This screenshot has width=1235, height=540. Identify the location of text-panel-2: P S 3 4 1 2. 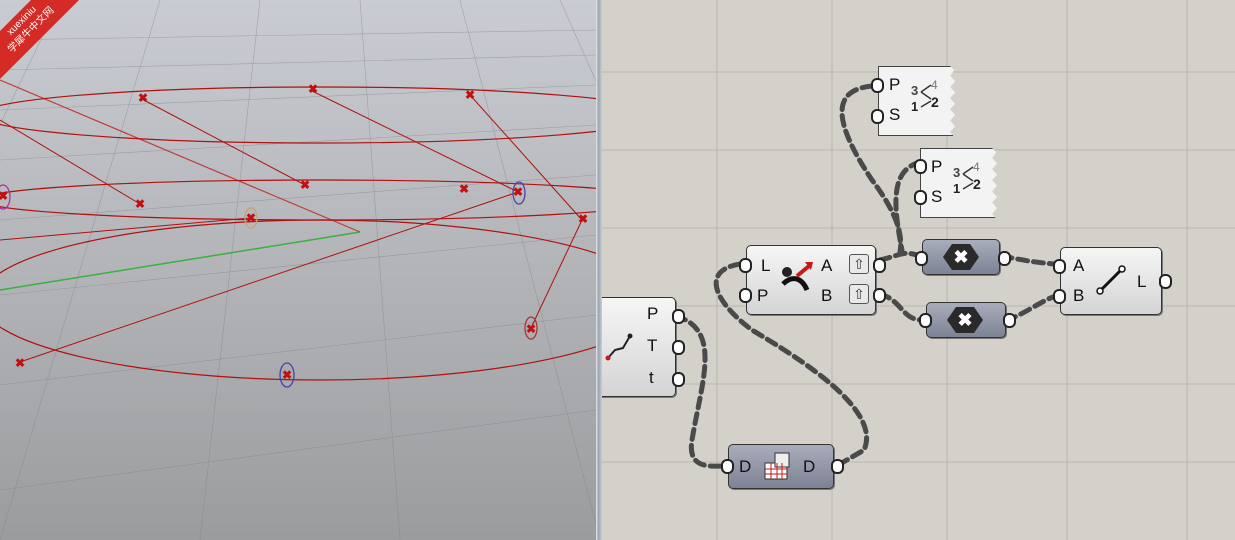
(959, 183).